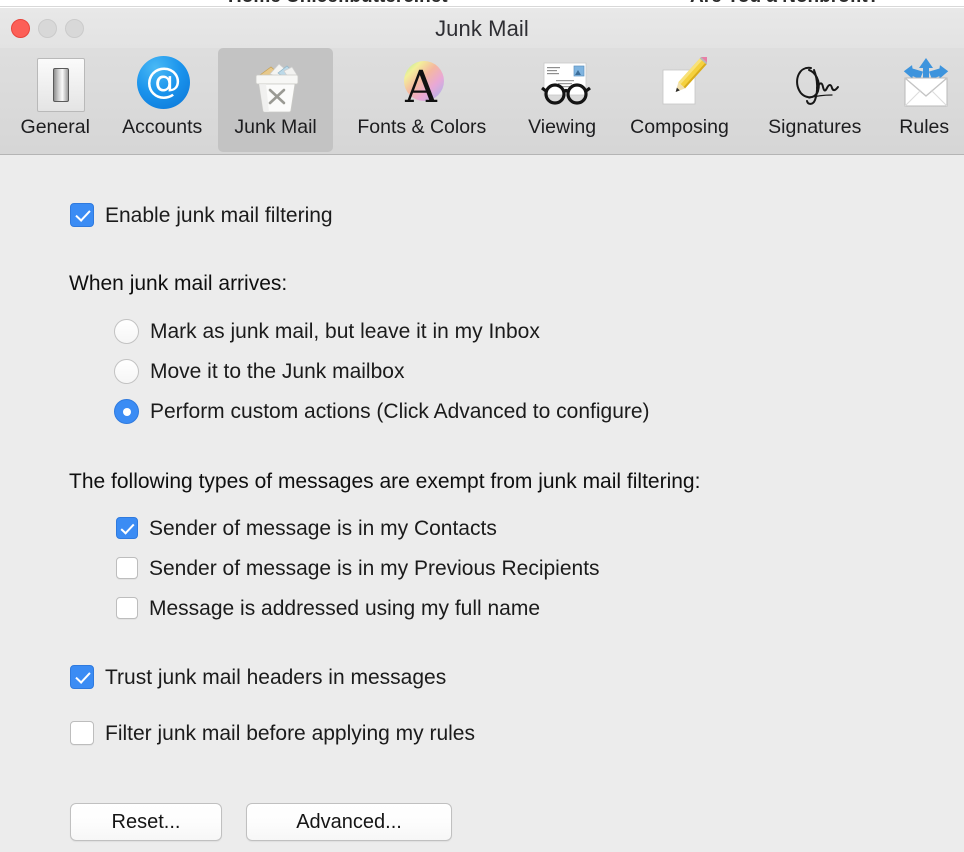  I want to click on tab-viewing-label: Viewing, so click(562, 127).